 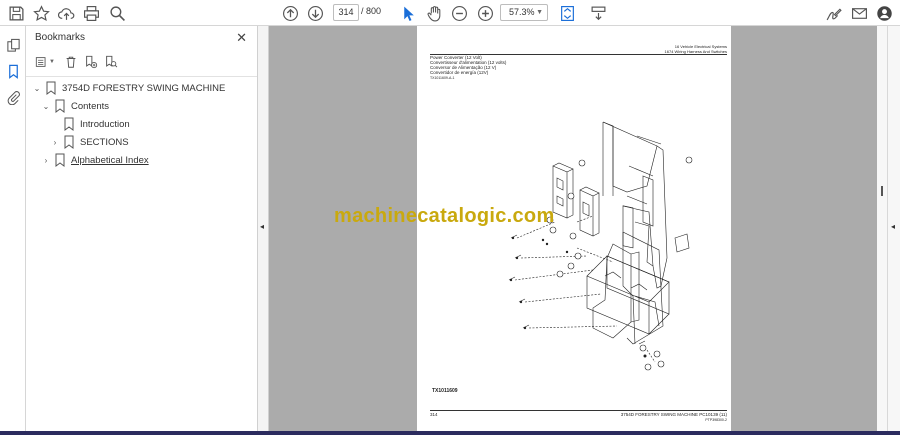 I want to click on scrollbar-thumb, so click(x=882, y=191).